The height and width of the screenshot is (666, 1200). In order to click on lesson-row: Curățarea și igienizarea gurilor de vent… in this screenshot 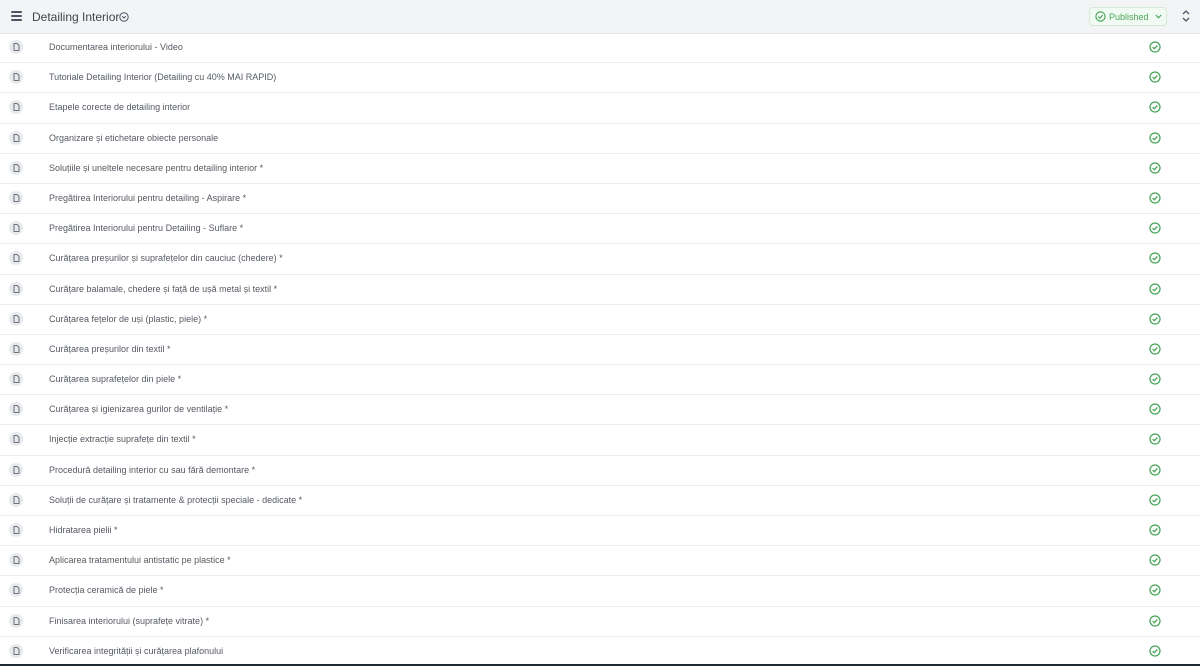, I will do `click(600, 410)`.